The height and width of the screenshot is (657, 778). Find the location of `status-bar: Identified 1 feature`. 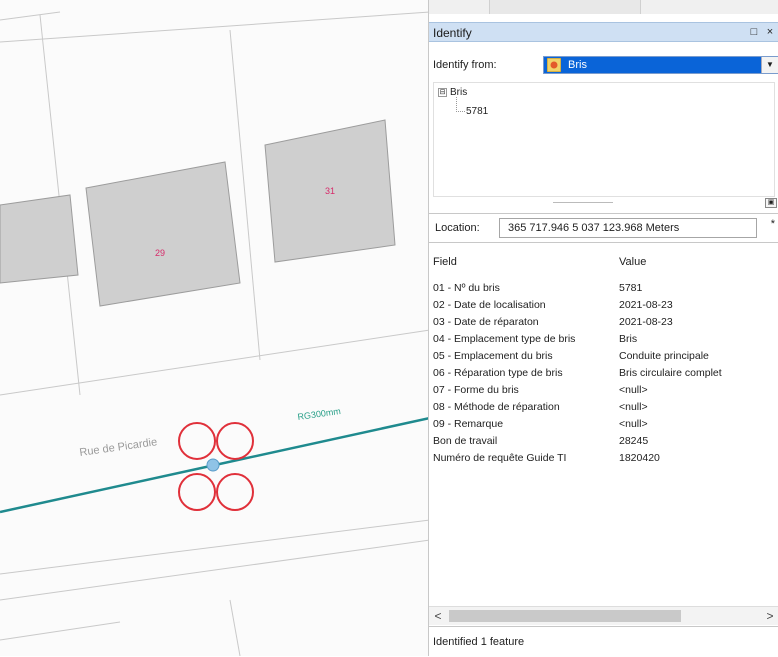

status-bar: Identified 1 feature is located at coordinates (603, 641).